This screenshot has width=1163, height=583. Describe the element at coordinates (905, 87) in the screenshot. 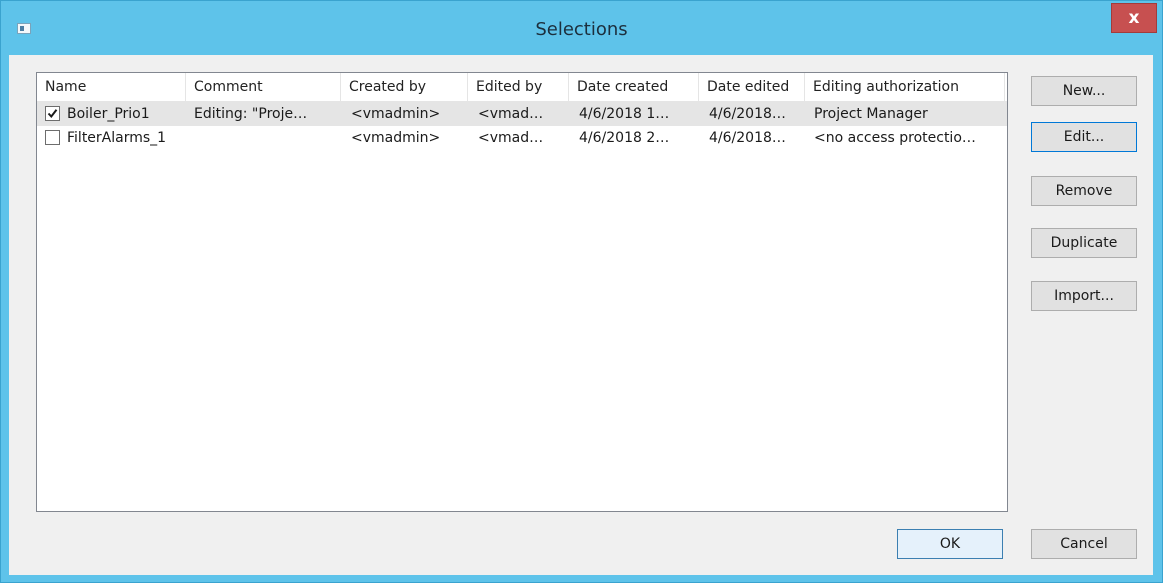

I see `column-header-editing-authorization: Editing authorization` at that location.